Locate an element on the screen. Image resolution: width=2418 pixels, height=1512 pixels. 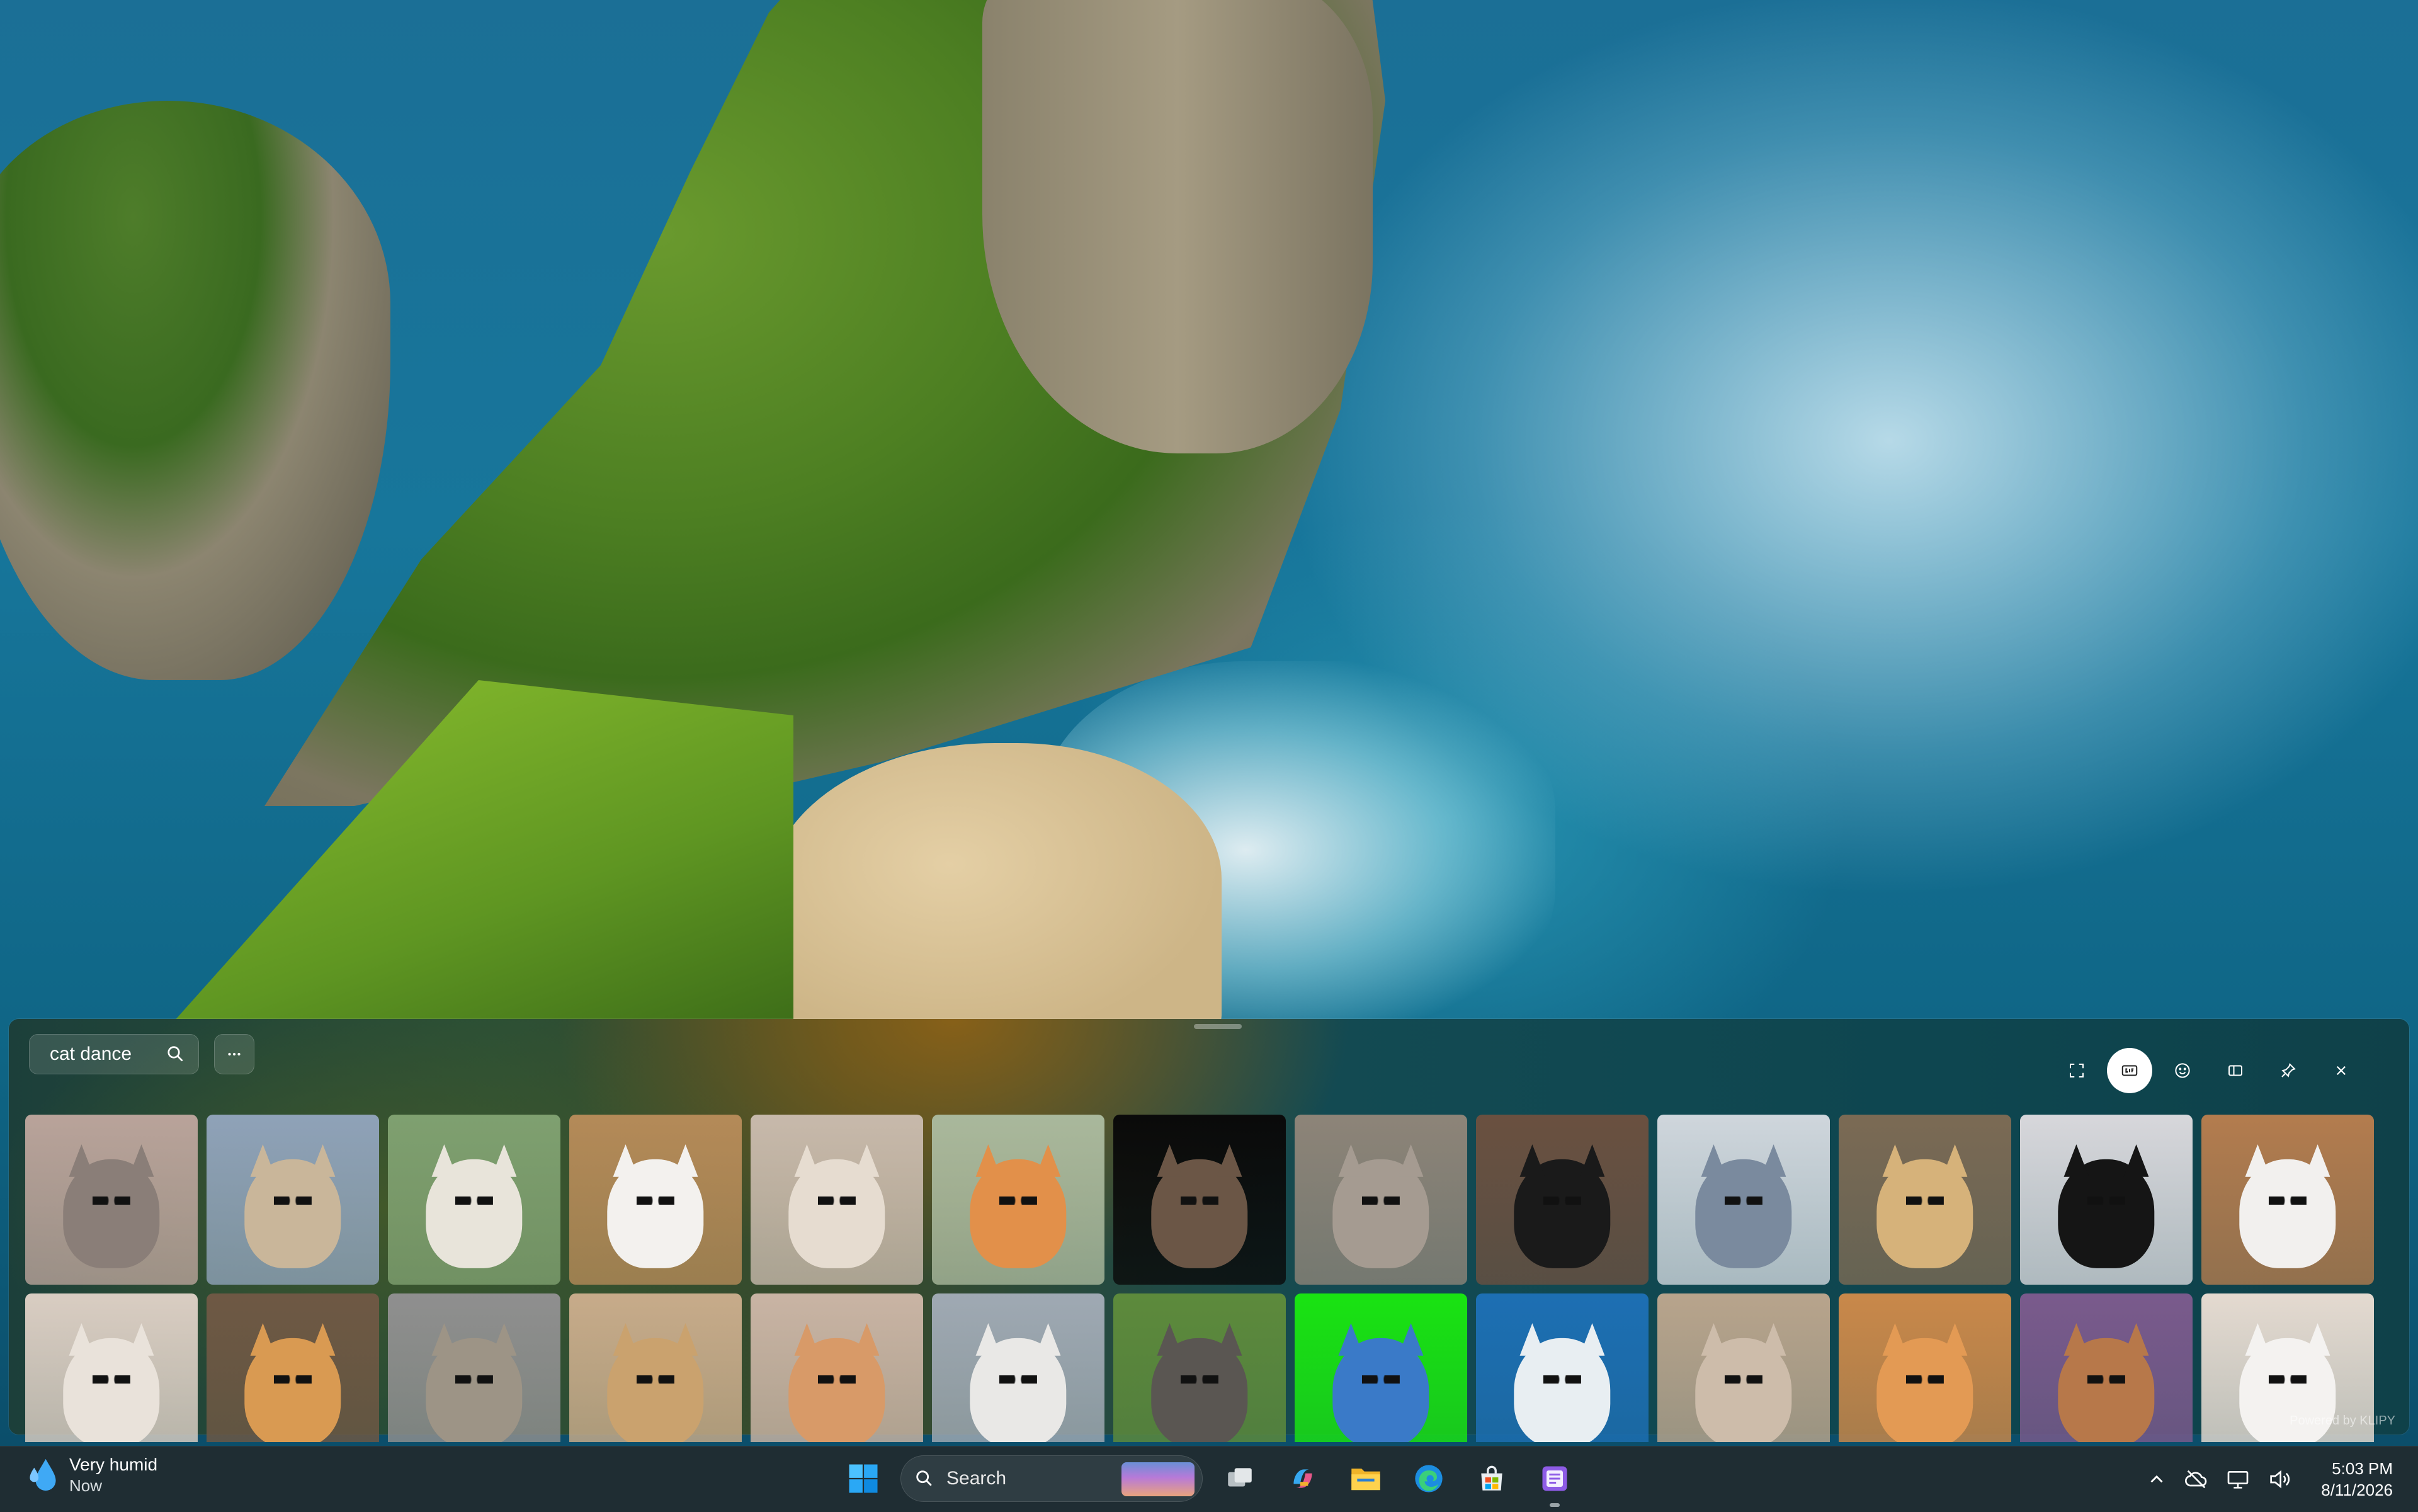
gif-search-box is located at coordinates (114, 1054).